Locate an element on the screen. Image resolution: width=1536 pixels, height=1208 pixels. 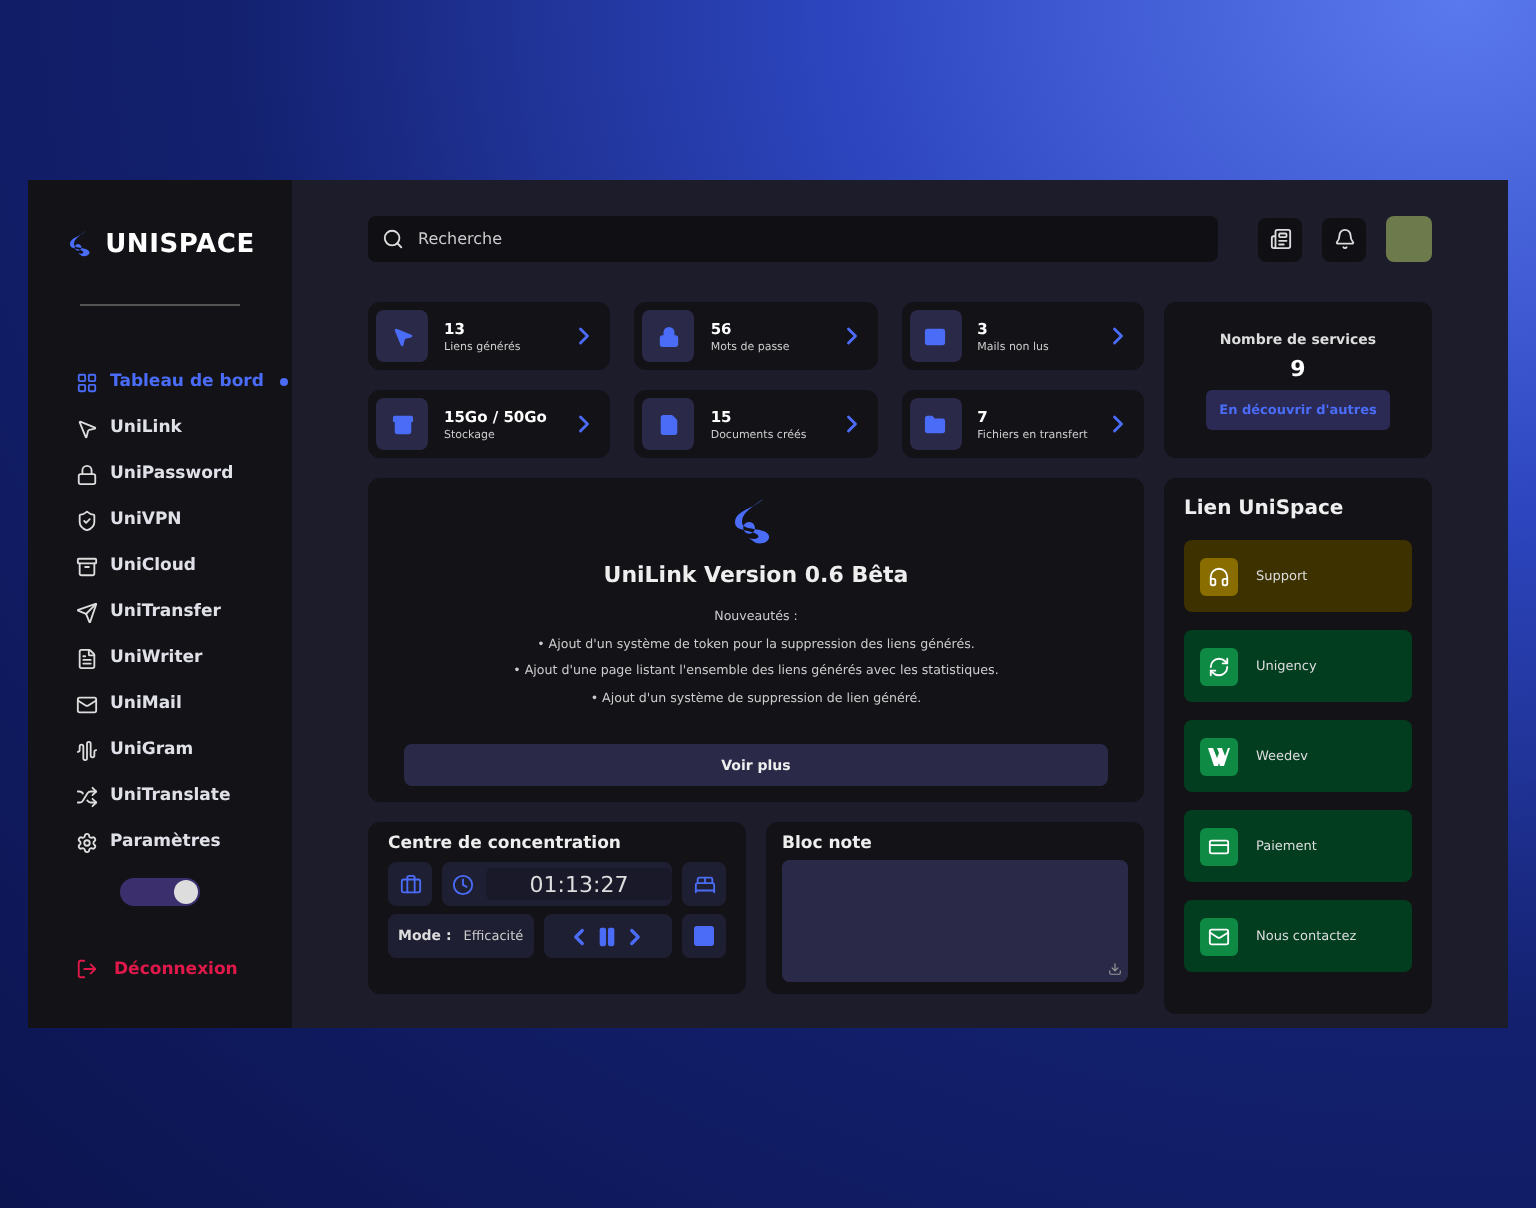
stop-button is located at coordinates (704, 936).